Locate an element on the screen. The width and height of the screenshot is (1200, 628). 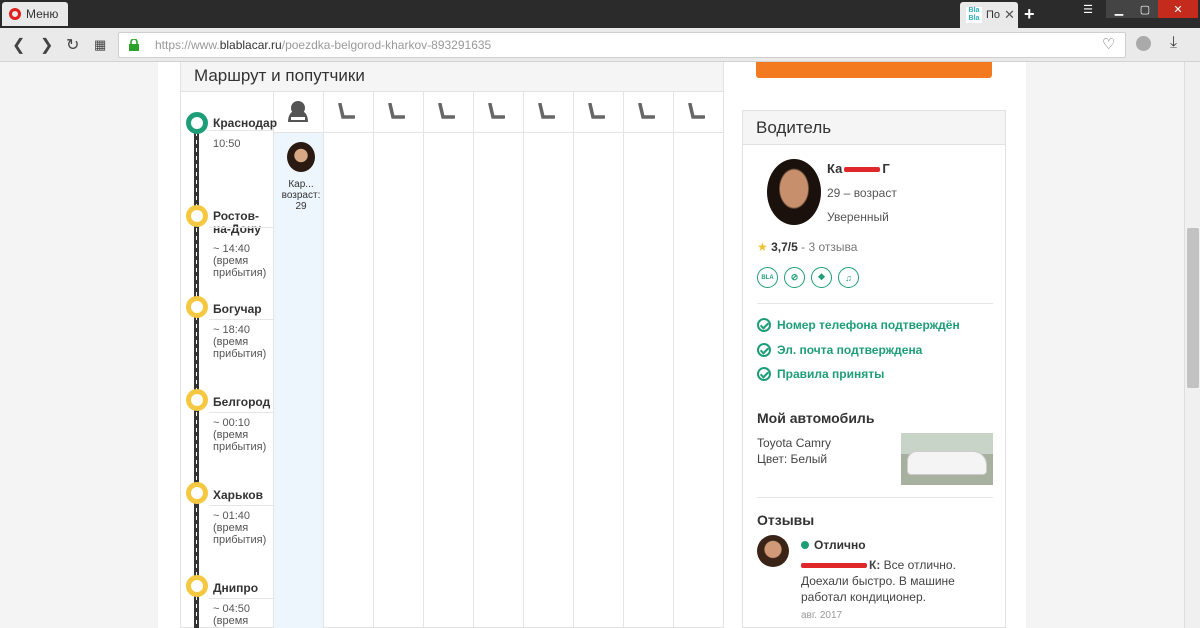
book-button is located at coordinates (874, 70).